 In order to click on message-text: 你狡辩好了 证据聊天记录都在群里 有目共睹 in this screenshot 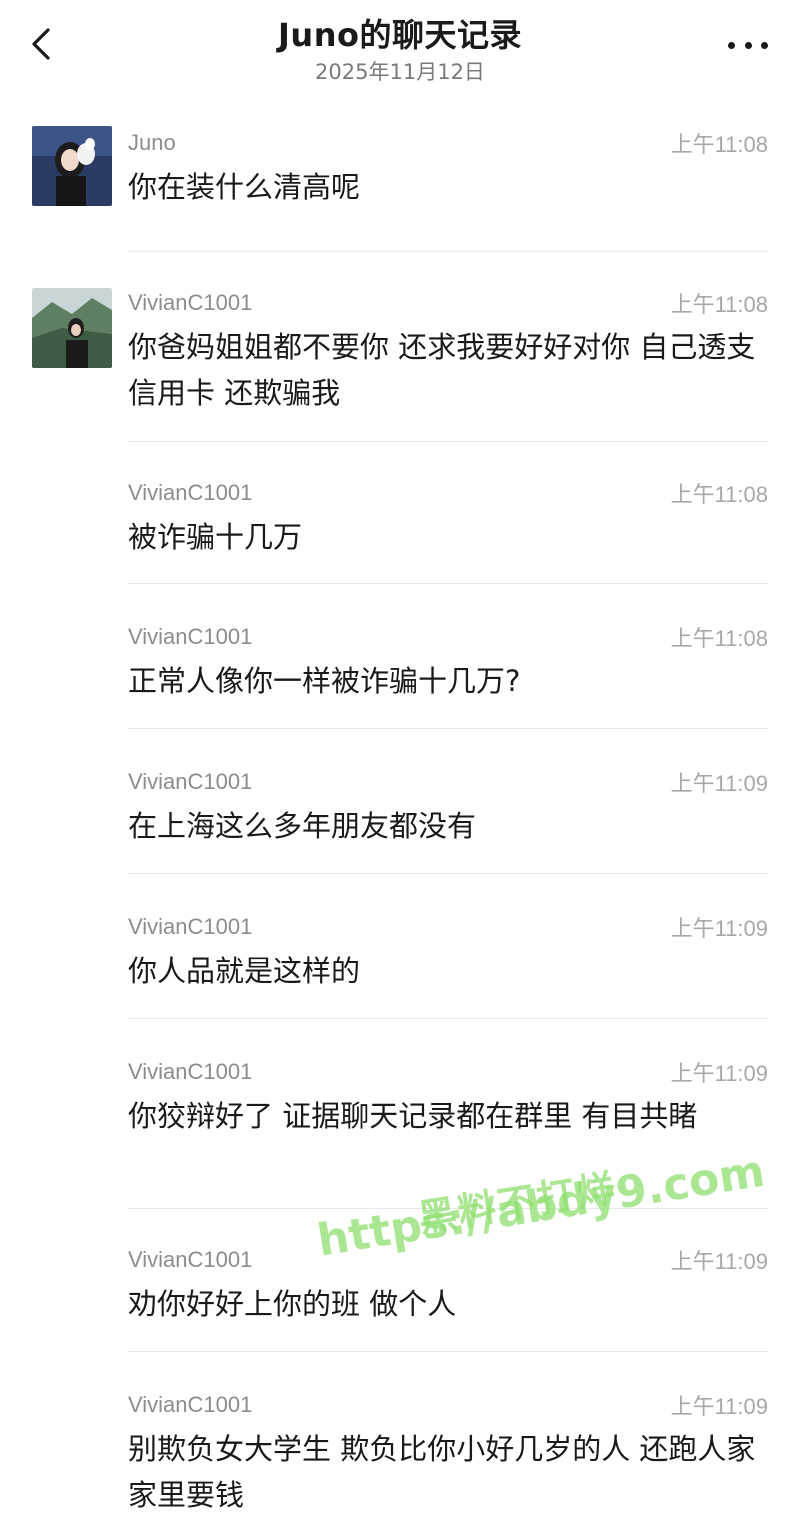, I will do `click(413, 1116)`.